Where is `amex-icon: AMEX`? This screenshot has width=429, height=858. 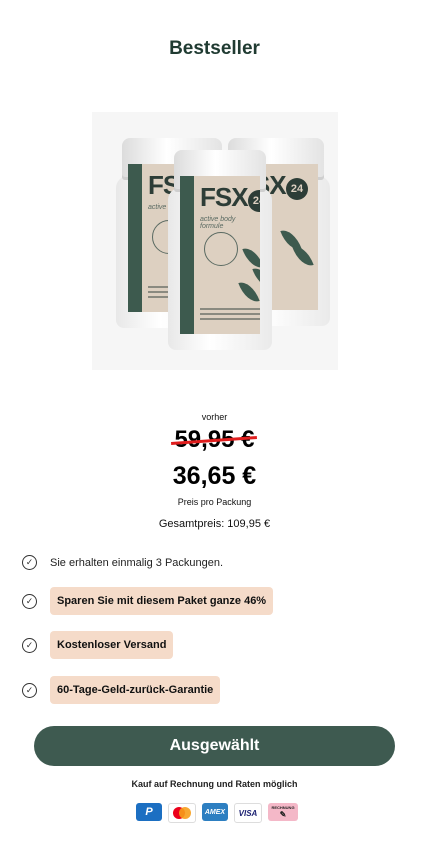
amex-icon: AMEX is located at coordinates (215, 812).